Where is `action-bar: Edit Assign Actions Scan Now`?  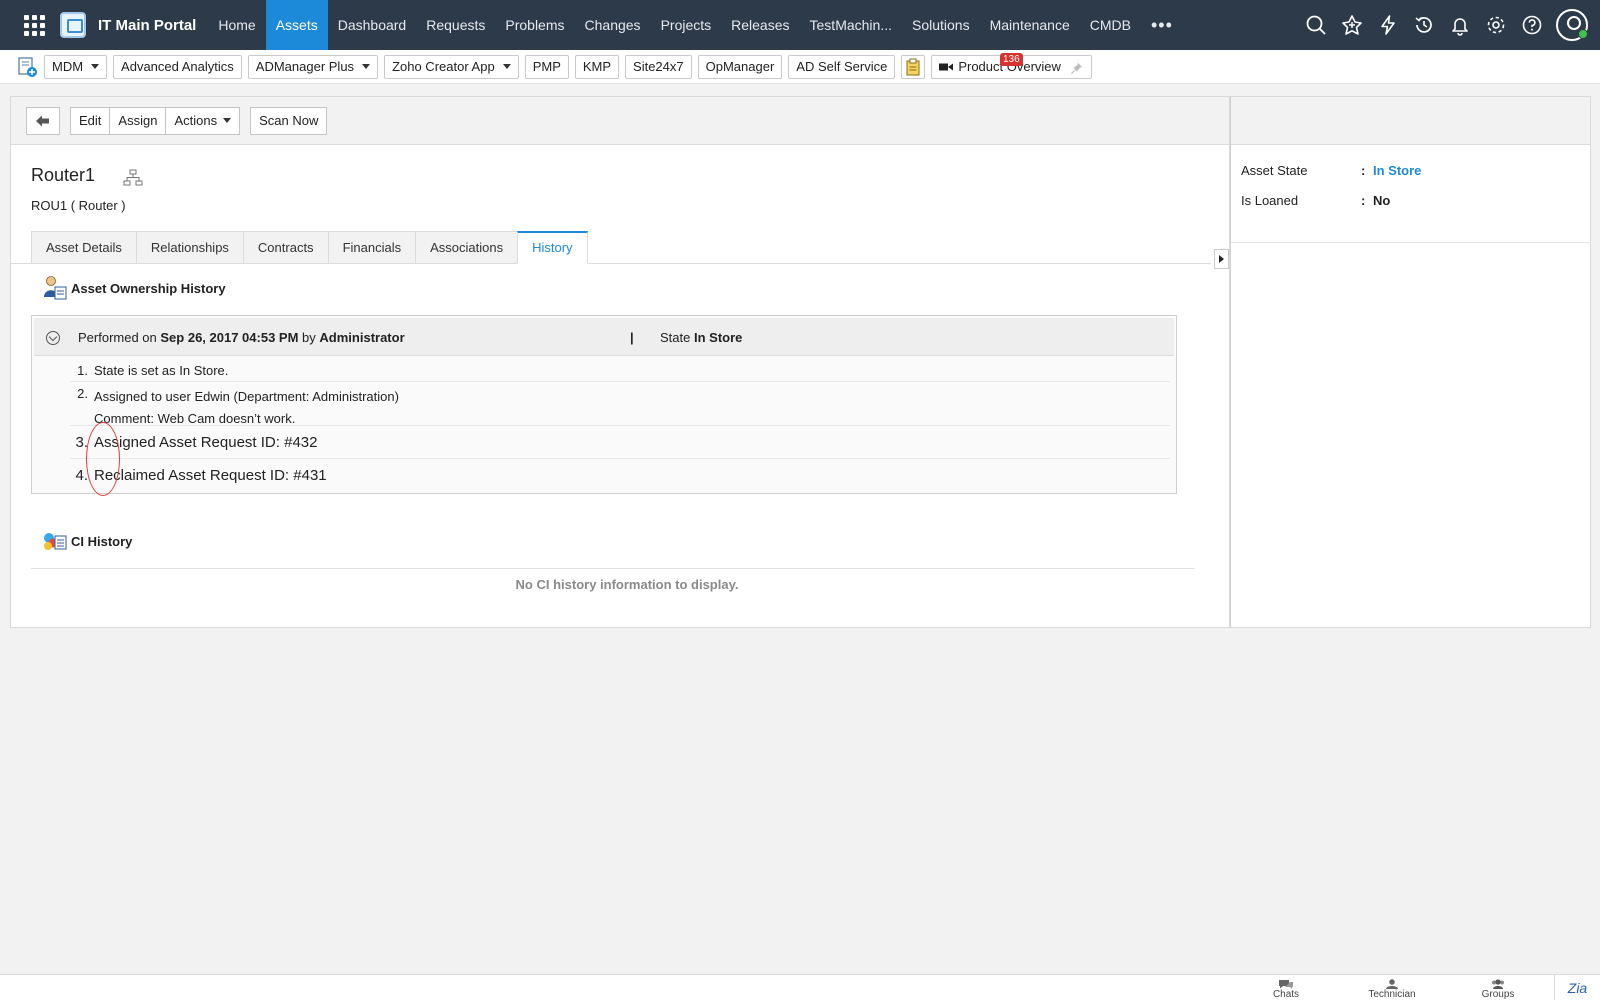 action-bar: Edit Assign Actions Scan Now is located at coordinates (620, 121).